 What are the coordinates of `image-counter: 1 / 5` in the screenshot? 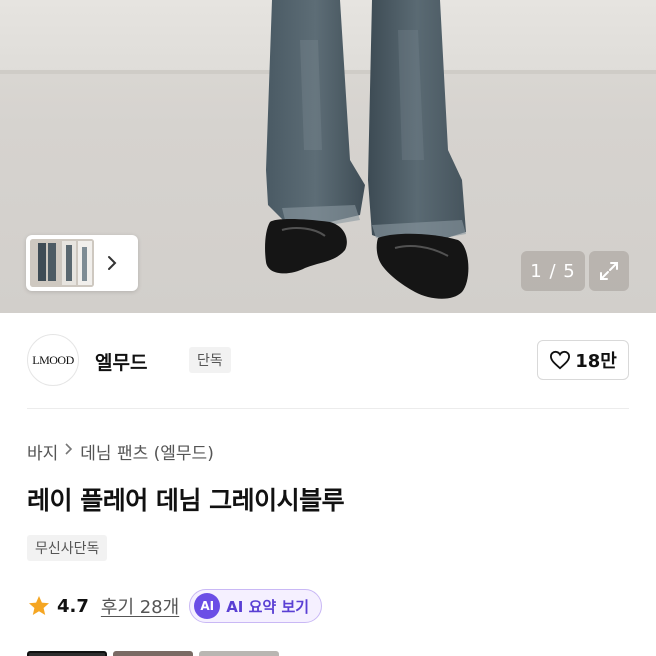 It's located at (553, 271).